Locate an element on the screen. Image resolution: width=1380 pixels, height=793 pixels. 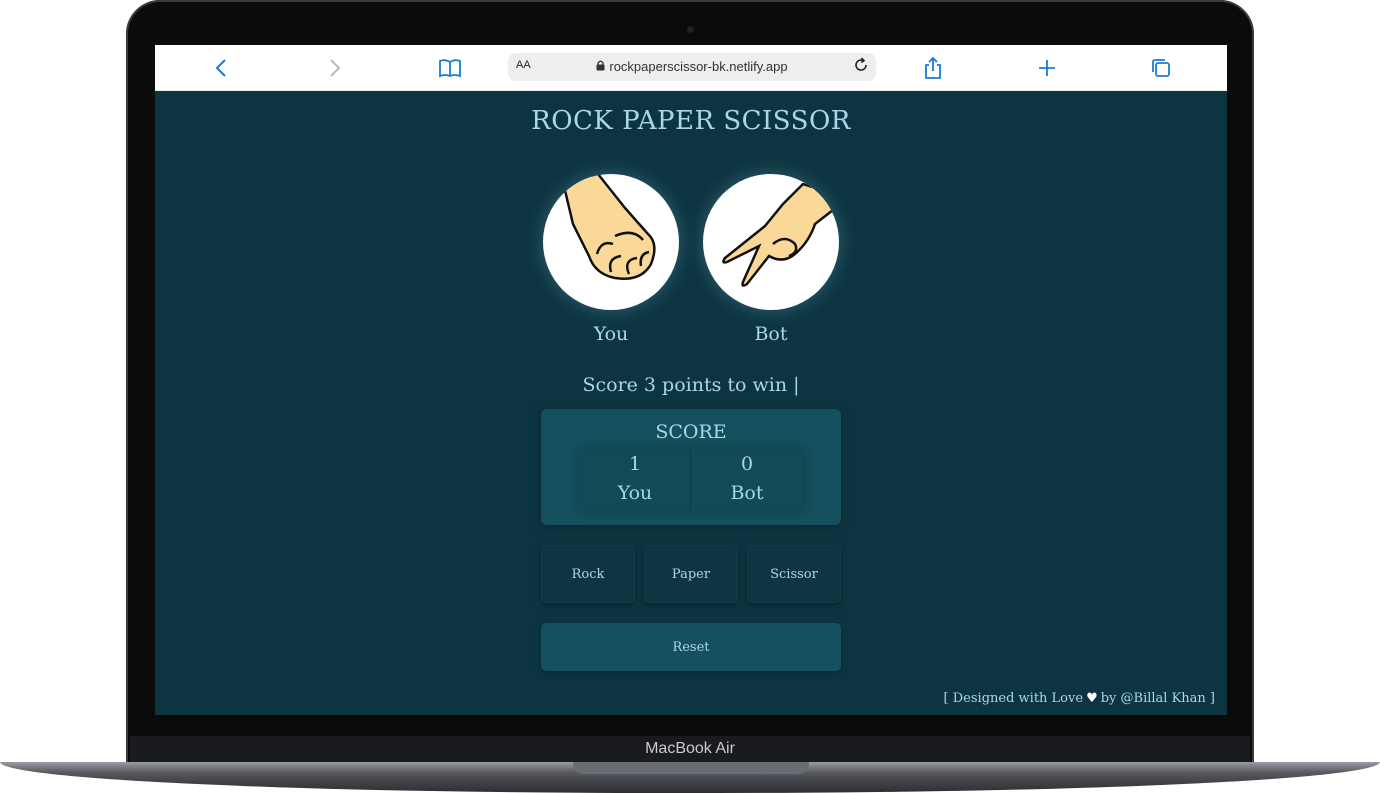
footer-text-before: [ Designed with Love is located at coordinates (1013, 698).